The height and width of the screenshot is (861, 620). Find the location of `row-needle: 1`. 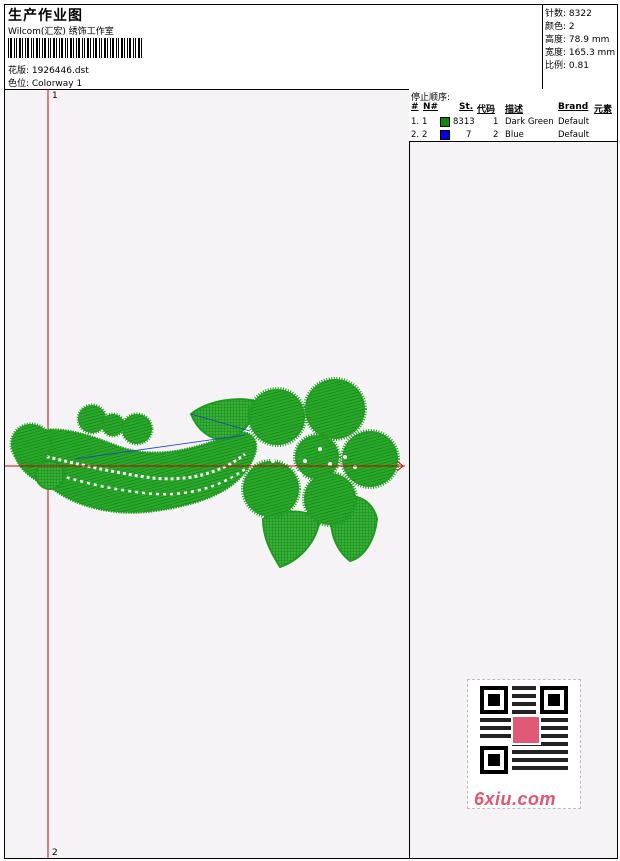

row-needle: 1 is located at coordinates (425, 122).